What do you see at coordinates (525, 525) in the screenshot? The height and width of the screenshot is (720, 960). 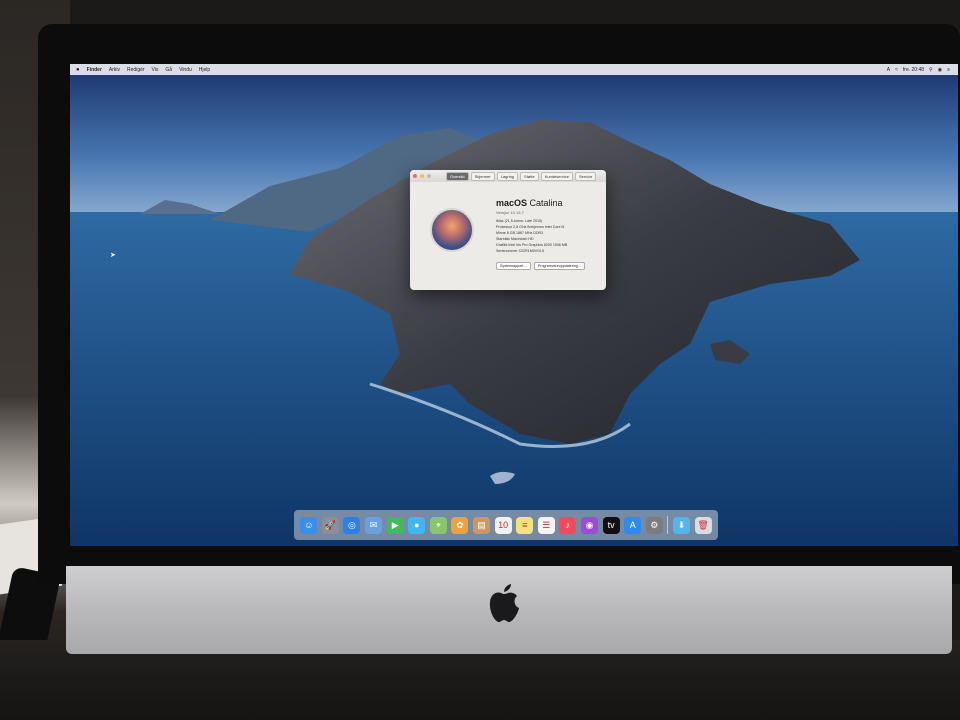 I see `notes-icon: ≡` at bounding box center [525, 525].